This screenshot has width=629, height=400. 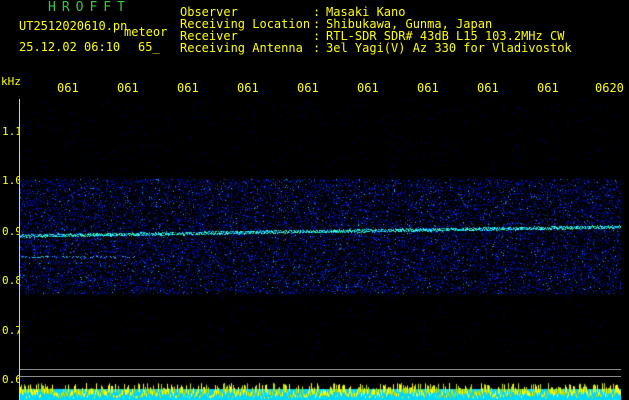 What do you see at coordinates (70, 47) in the screenshot?
I see `datetime-label: 25.12.02 06:10` at bounding box center [70, 47].